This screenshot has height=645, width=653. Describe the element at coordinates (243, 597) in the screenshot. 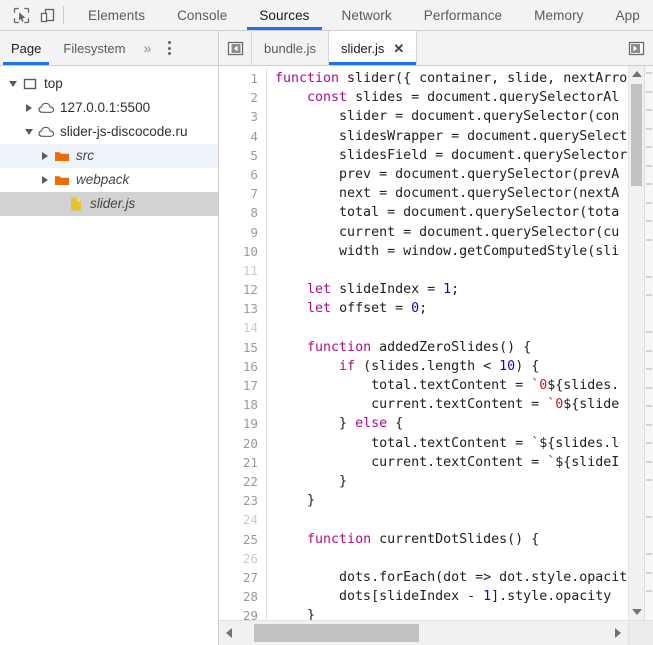

I see `line-number: 28` at that location.